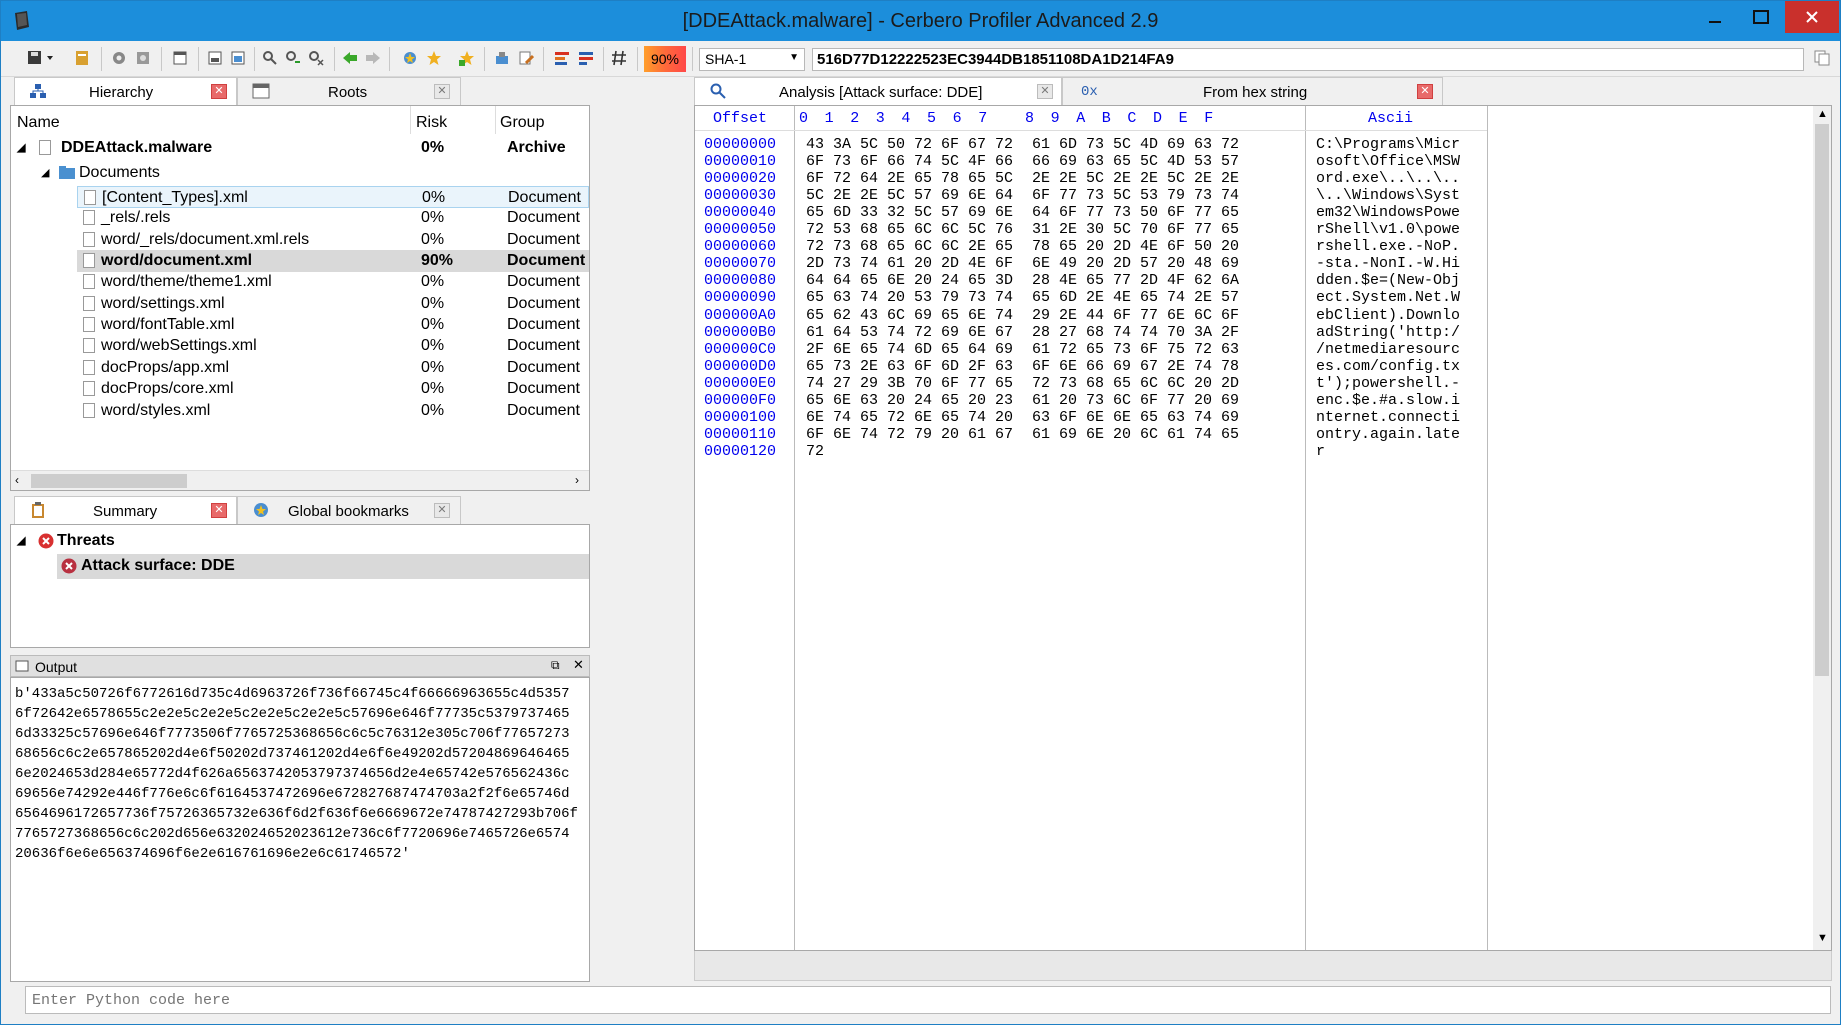 Image resolution: width=1841 pixels, height=1025 pixels. I want to click on tree-file-row: word/theme/theme1.xml 0% Document, so click(333, 282).